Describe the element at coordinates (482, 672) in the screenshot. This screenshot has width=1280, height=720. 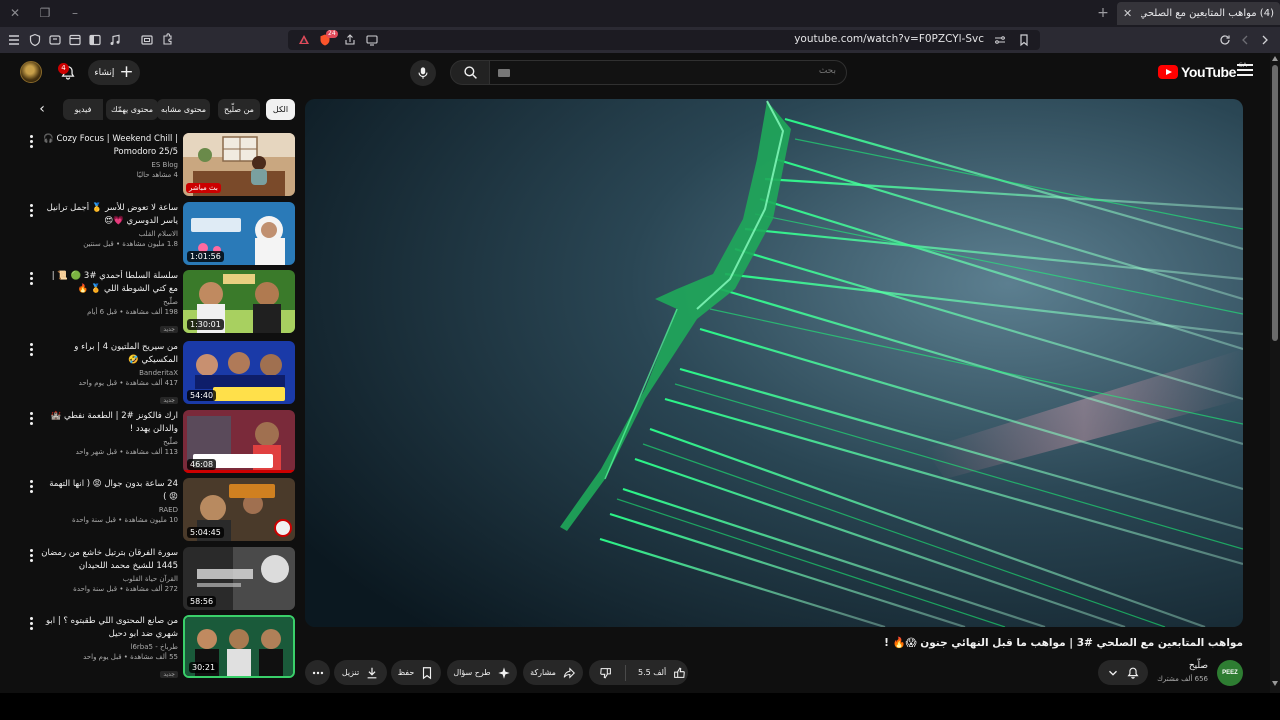
I see `ask-button: طرح سؤال` at that location.